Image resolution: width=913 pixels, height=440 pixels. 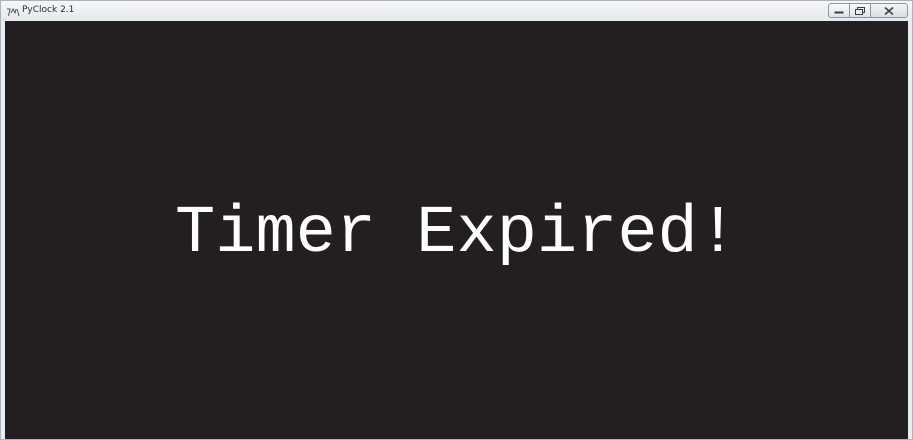 I want to click on close-icon, so click(x=889, y=10).